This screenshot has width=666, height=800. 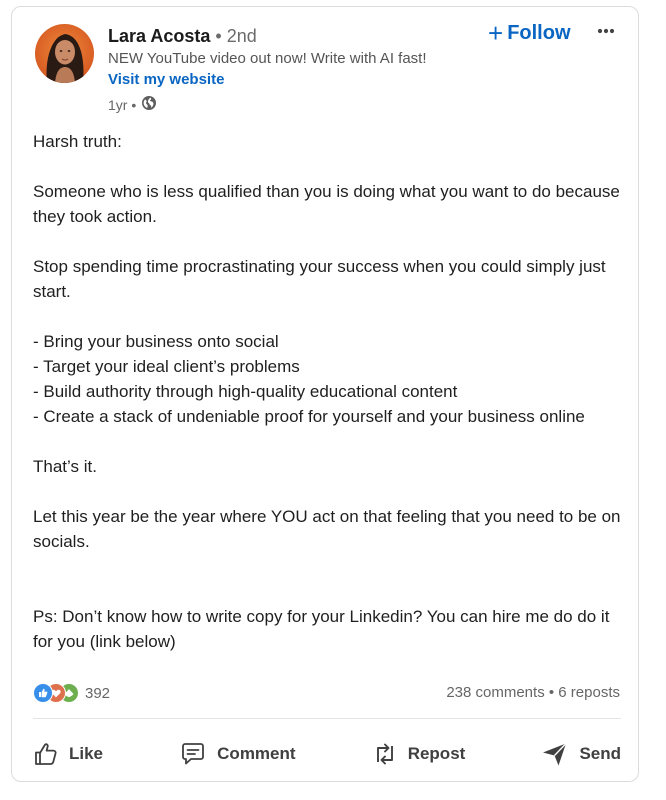 I want to click on connection-degree: • 2nd, so click(x=236, y=36).